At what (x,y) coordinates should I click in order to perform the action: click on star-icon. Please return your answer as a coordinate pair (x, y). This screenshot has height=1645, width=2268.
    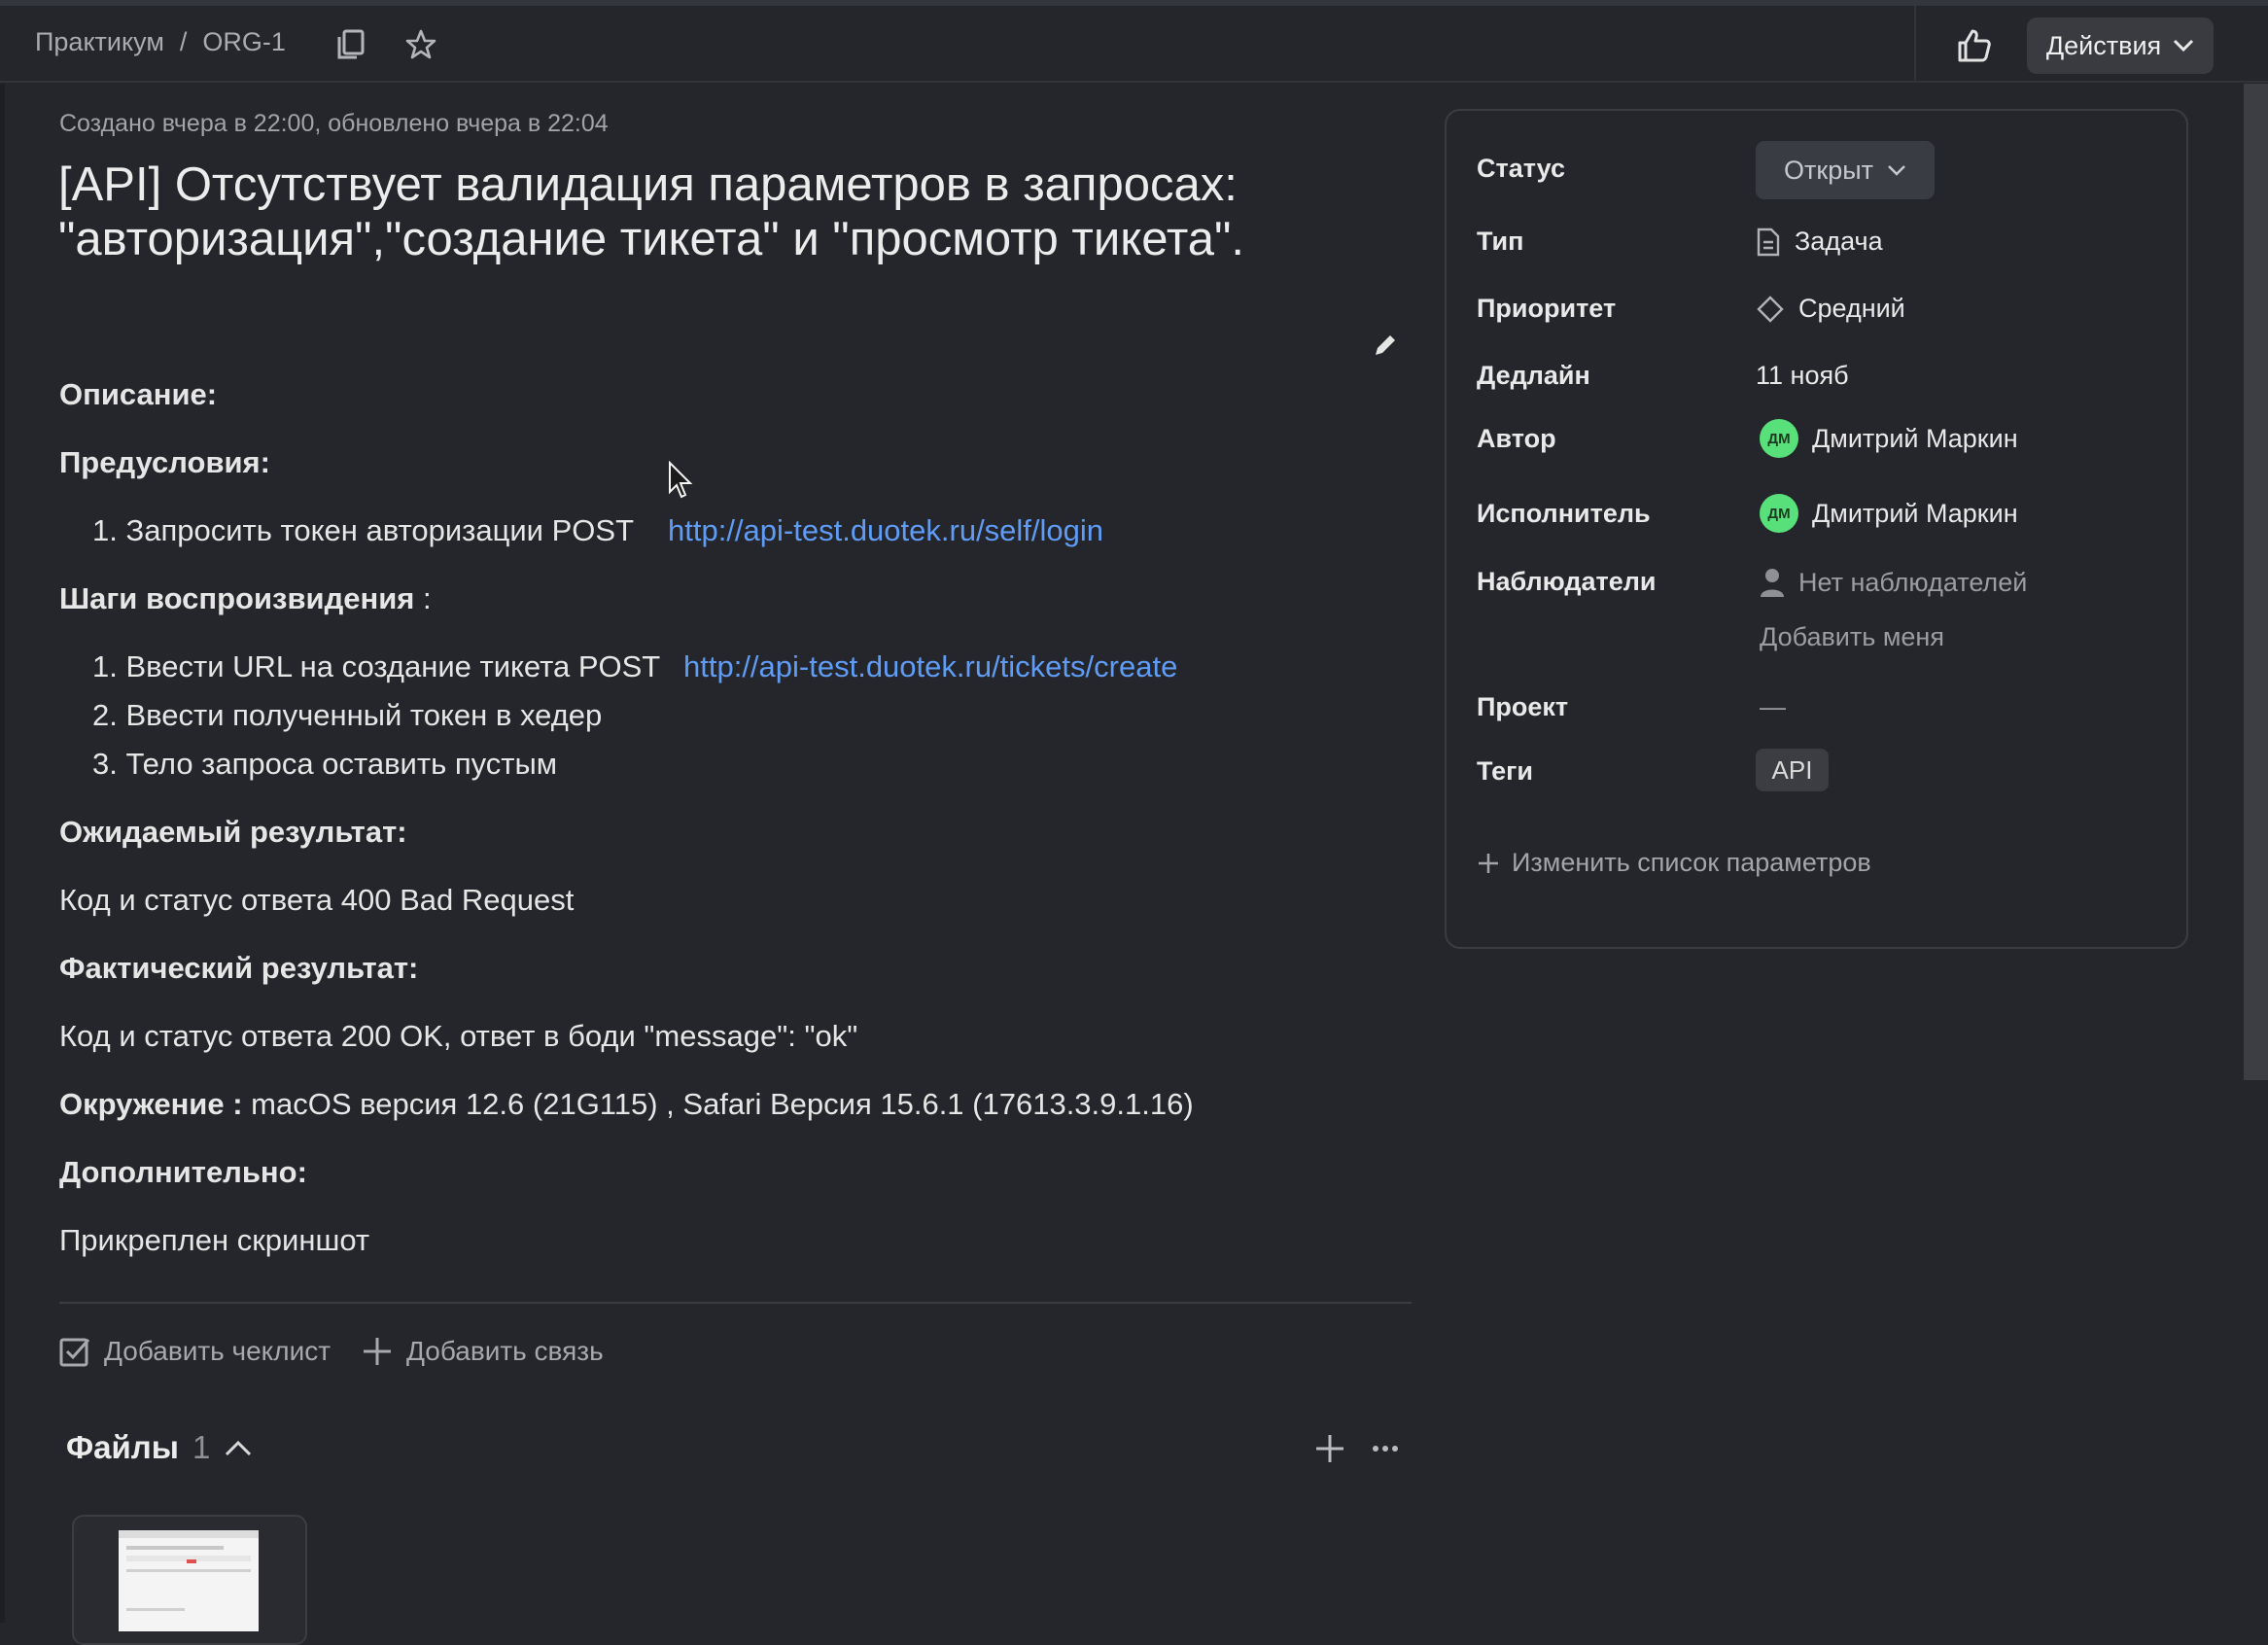
    Looking at the image, I should click on (421, 44).